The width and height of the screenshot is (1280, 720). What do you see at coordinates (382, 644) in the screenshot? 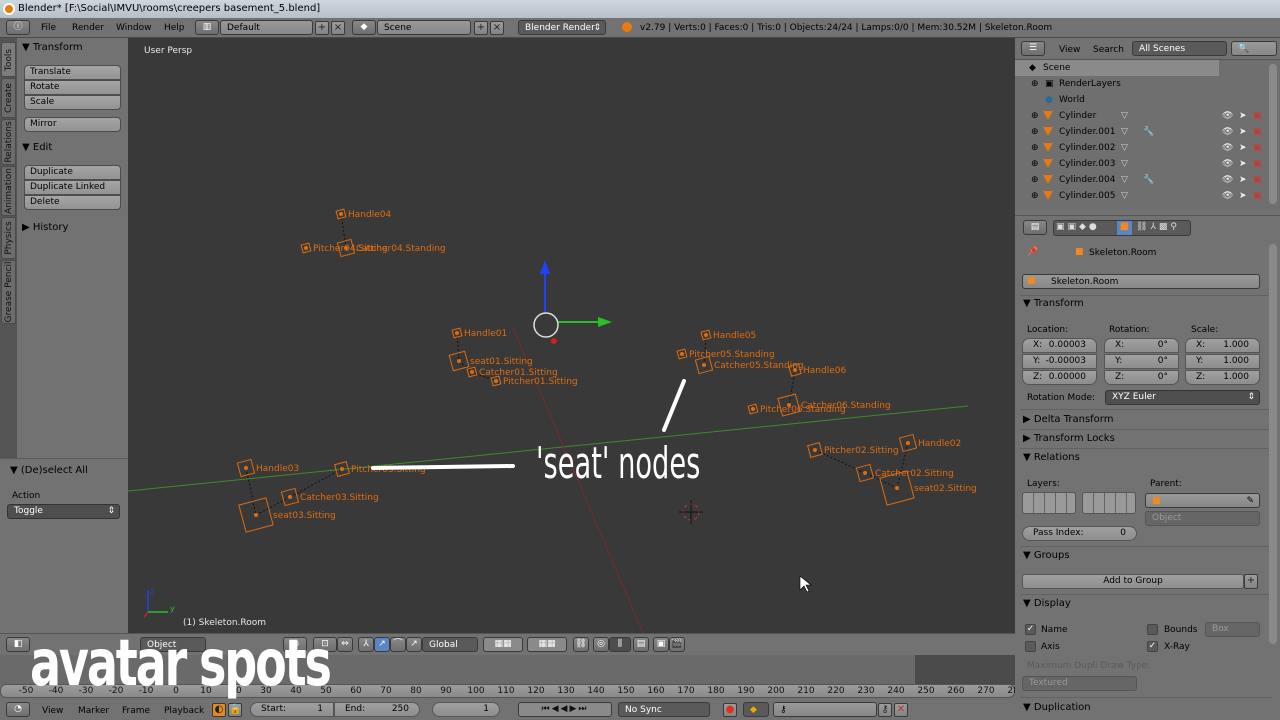
I see `translate-manipulator-button: ↗` at bounding box center [382, 644].